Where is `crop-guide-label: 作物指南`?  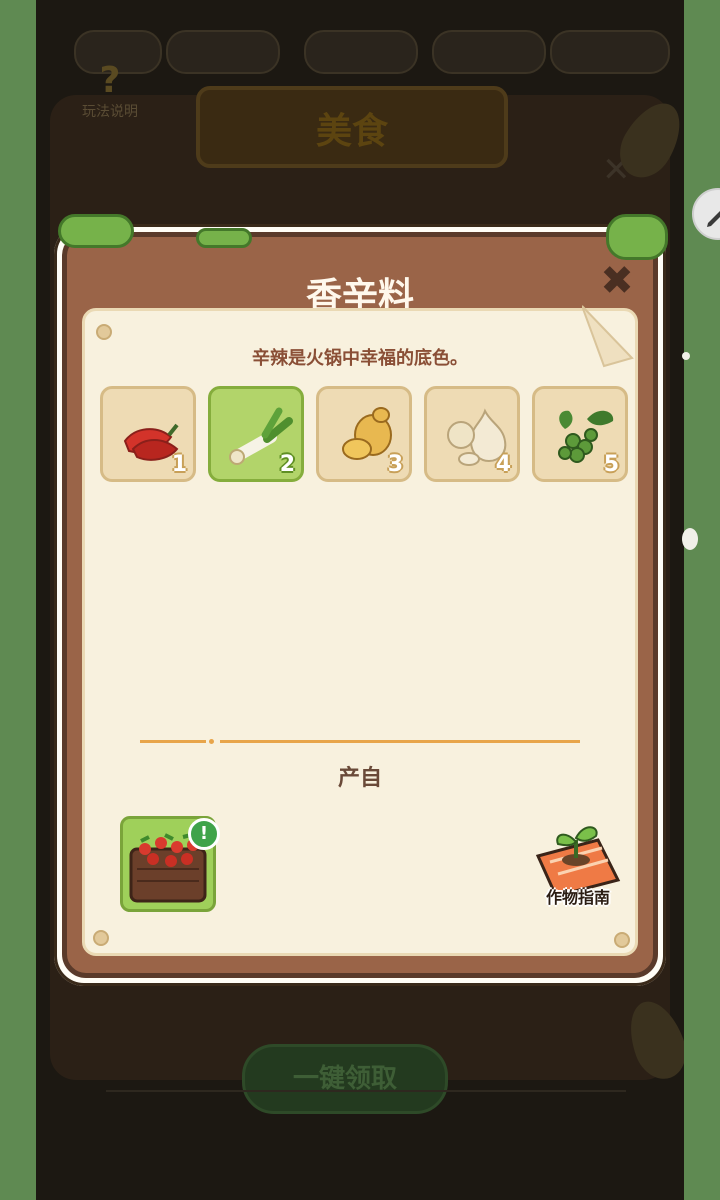 crop-guide-label: 作物指南 is located at coordinates (577, 897).